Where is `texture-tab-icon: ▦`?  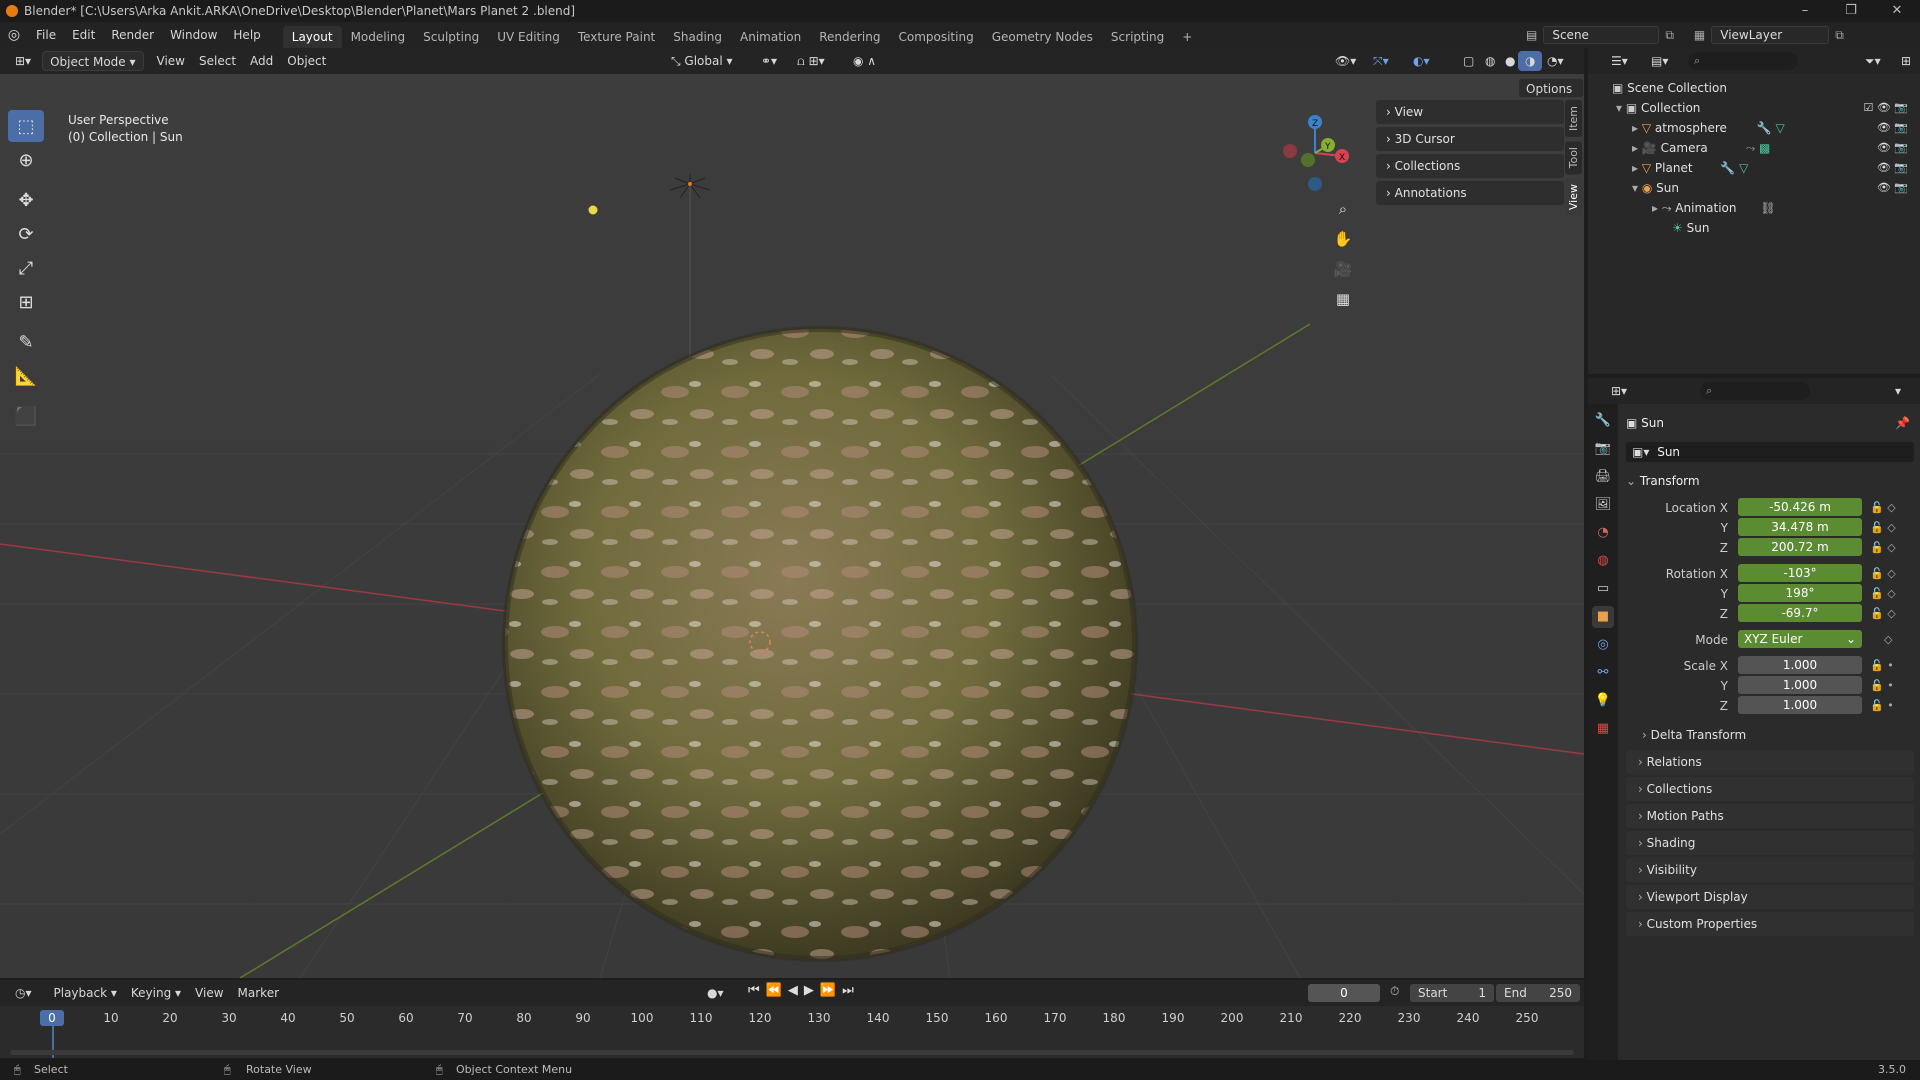 texture-tab-icon: ▦ is located at coordinates (1603, 729).